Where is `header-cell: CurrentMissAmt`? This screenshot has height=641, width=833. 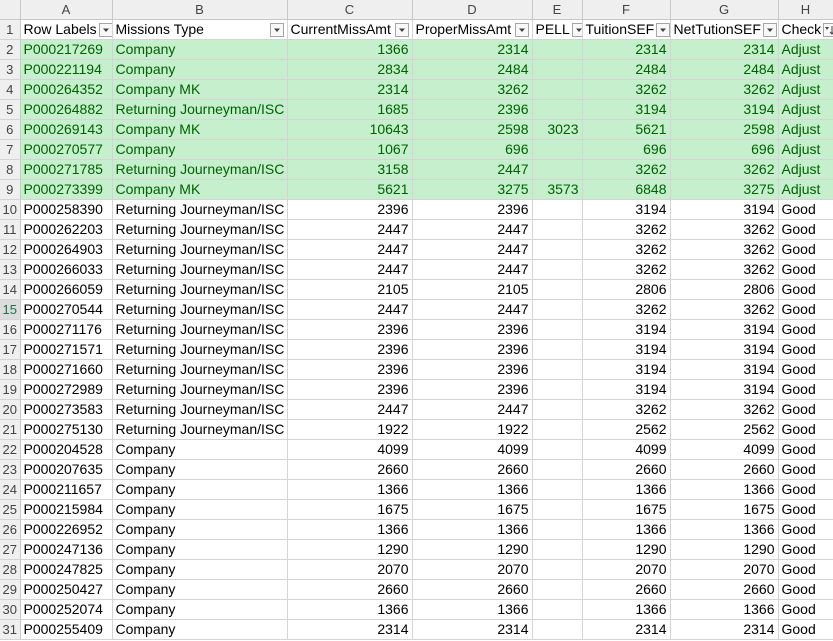 header-cell: CurrentMissAmt is located at coordinates (350, 29).